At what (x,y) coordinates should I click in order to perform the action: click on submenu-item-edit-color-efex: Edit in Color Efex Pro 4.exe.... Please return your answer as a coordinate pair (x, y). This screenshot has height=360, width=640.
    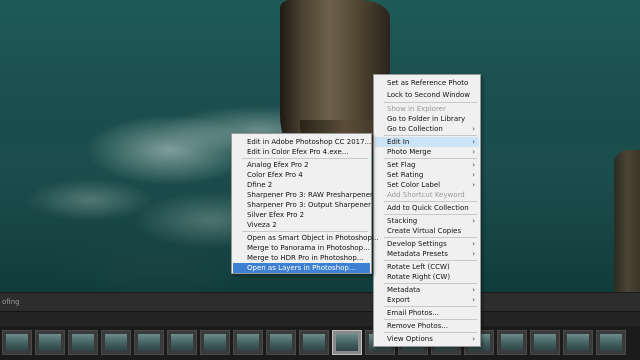
    Looking at the image, I should click on (301, 152).